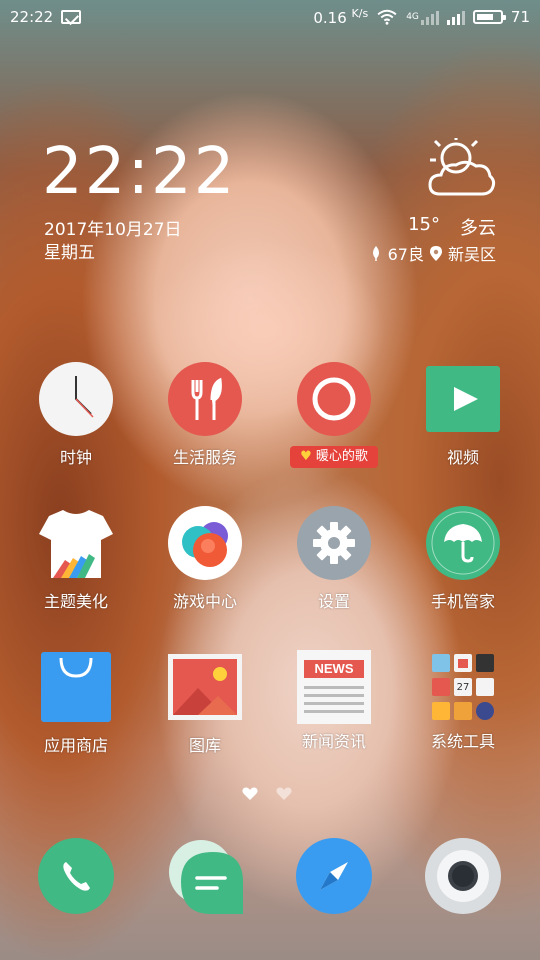 The width and height of the screenshot is (540, 960). I want to click on app-label: 新闻资讯, so click(333, 741).